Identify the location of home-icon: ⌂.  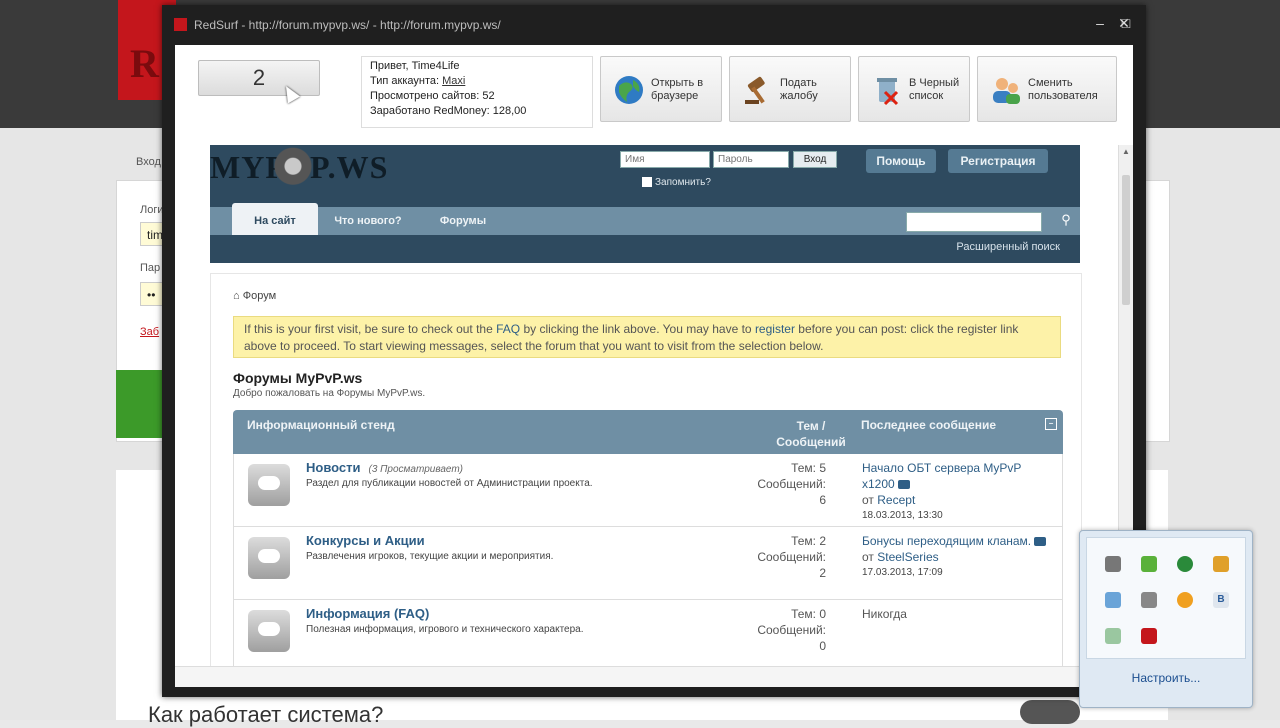
(236, 296).